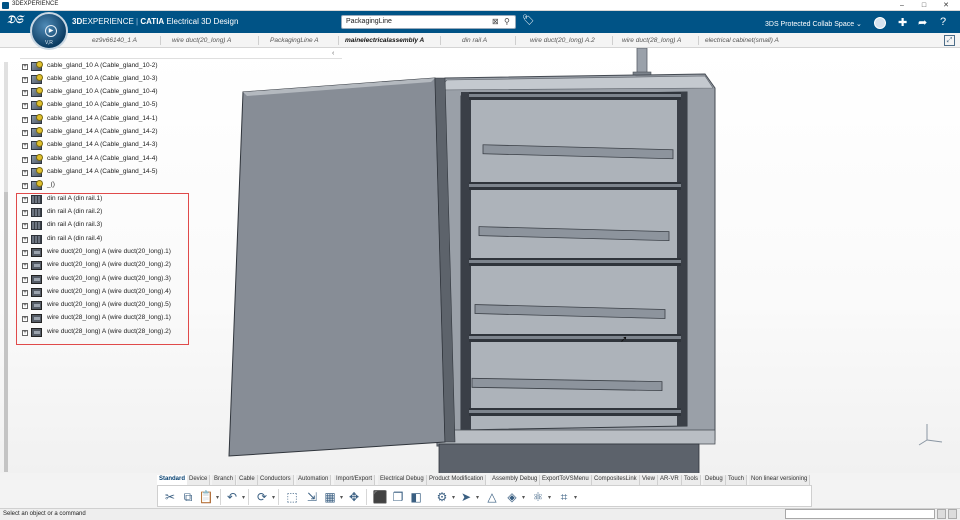 The width and height of the screenshot is (960, 520). What do you see at coordinates (314, 480) in the screenshot?
I see `ctab-automation: Automation` at bounding box center [314, 480].